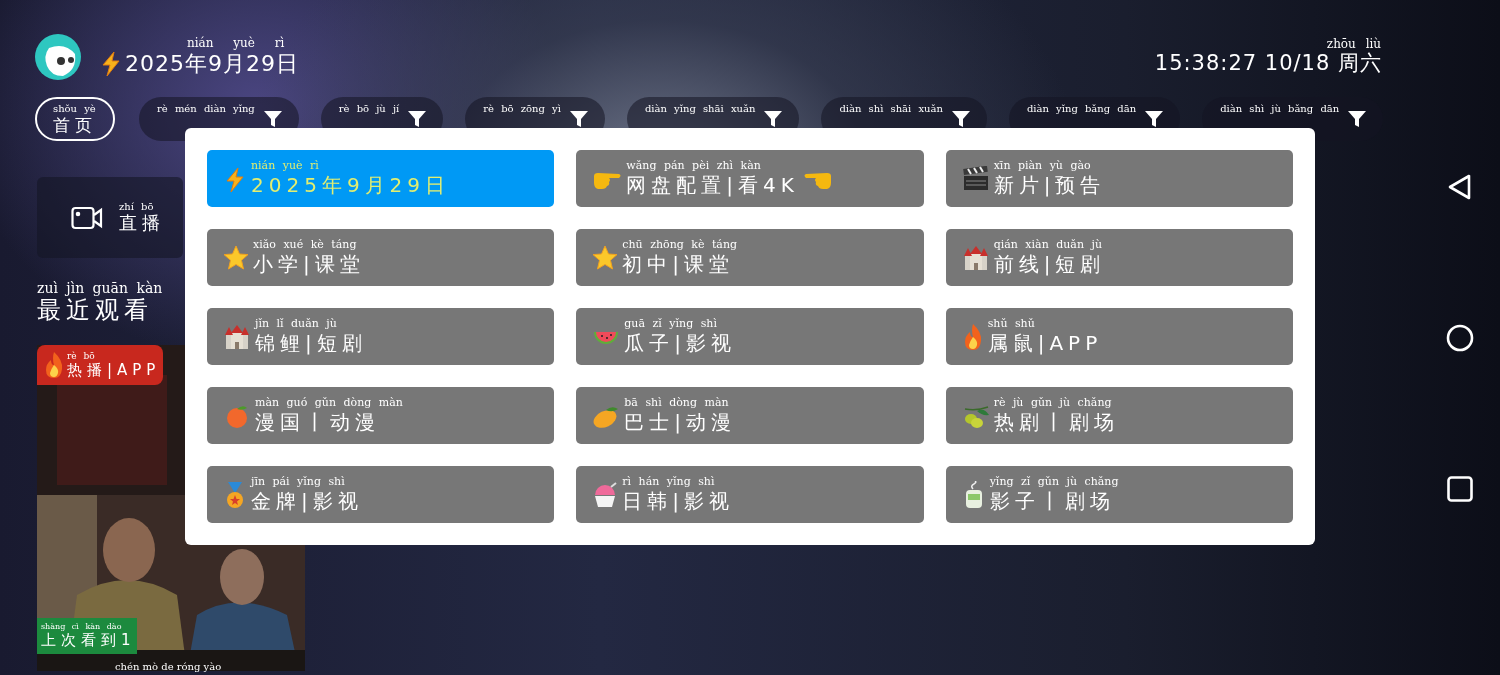 This screenshot has width=1500, height=675. Describe the element at coordinates (605, 494) in the screenshot. I see `shaved-ice-icon` at that location.